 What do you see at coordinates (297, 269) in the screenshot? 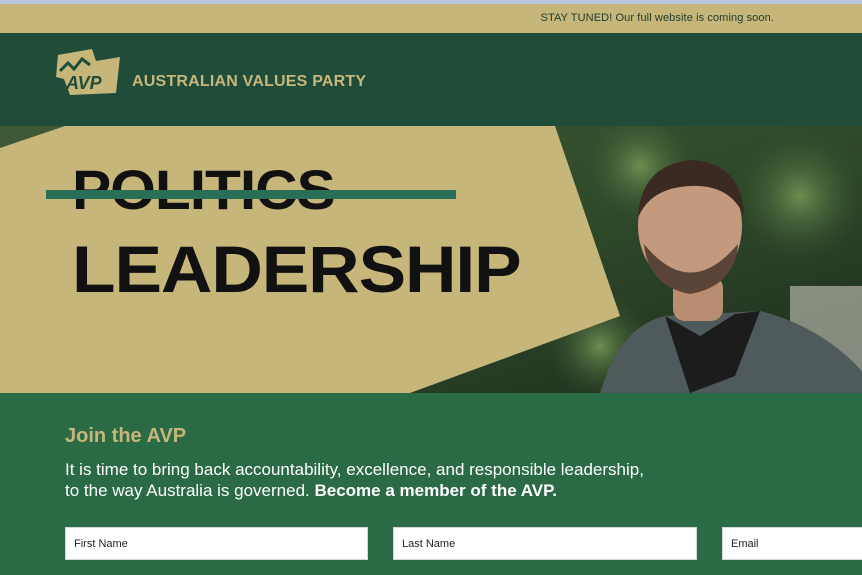
I see `hero-main-word: LEADERSHIP` at bounding box center [297, 269].